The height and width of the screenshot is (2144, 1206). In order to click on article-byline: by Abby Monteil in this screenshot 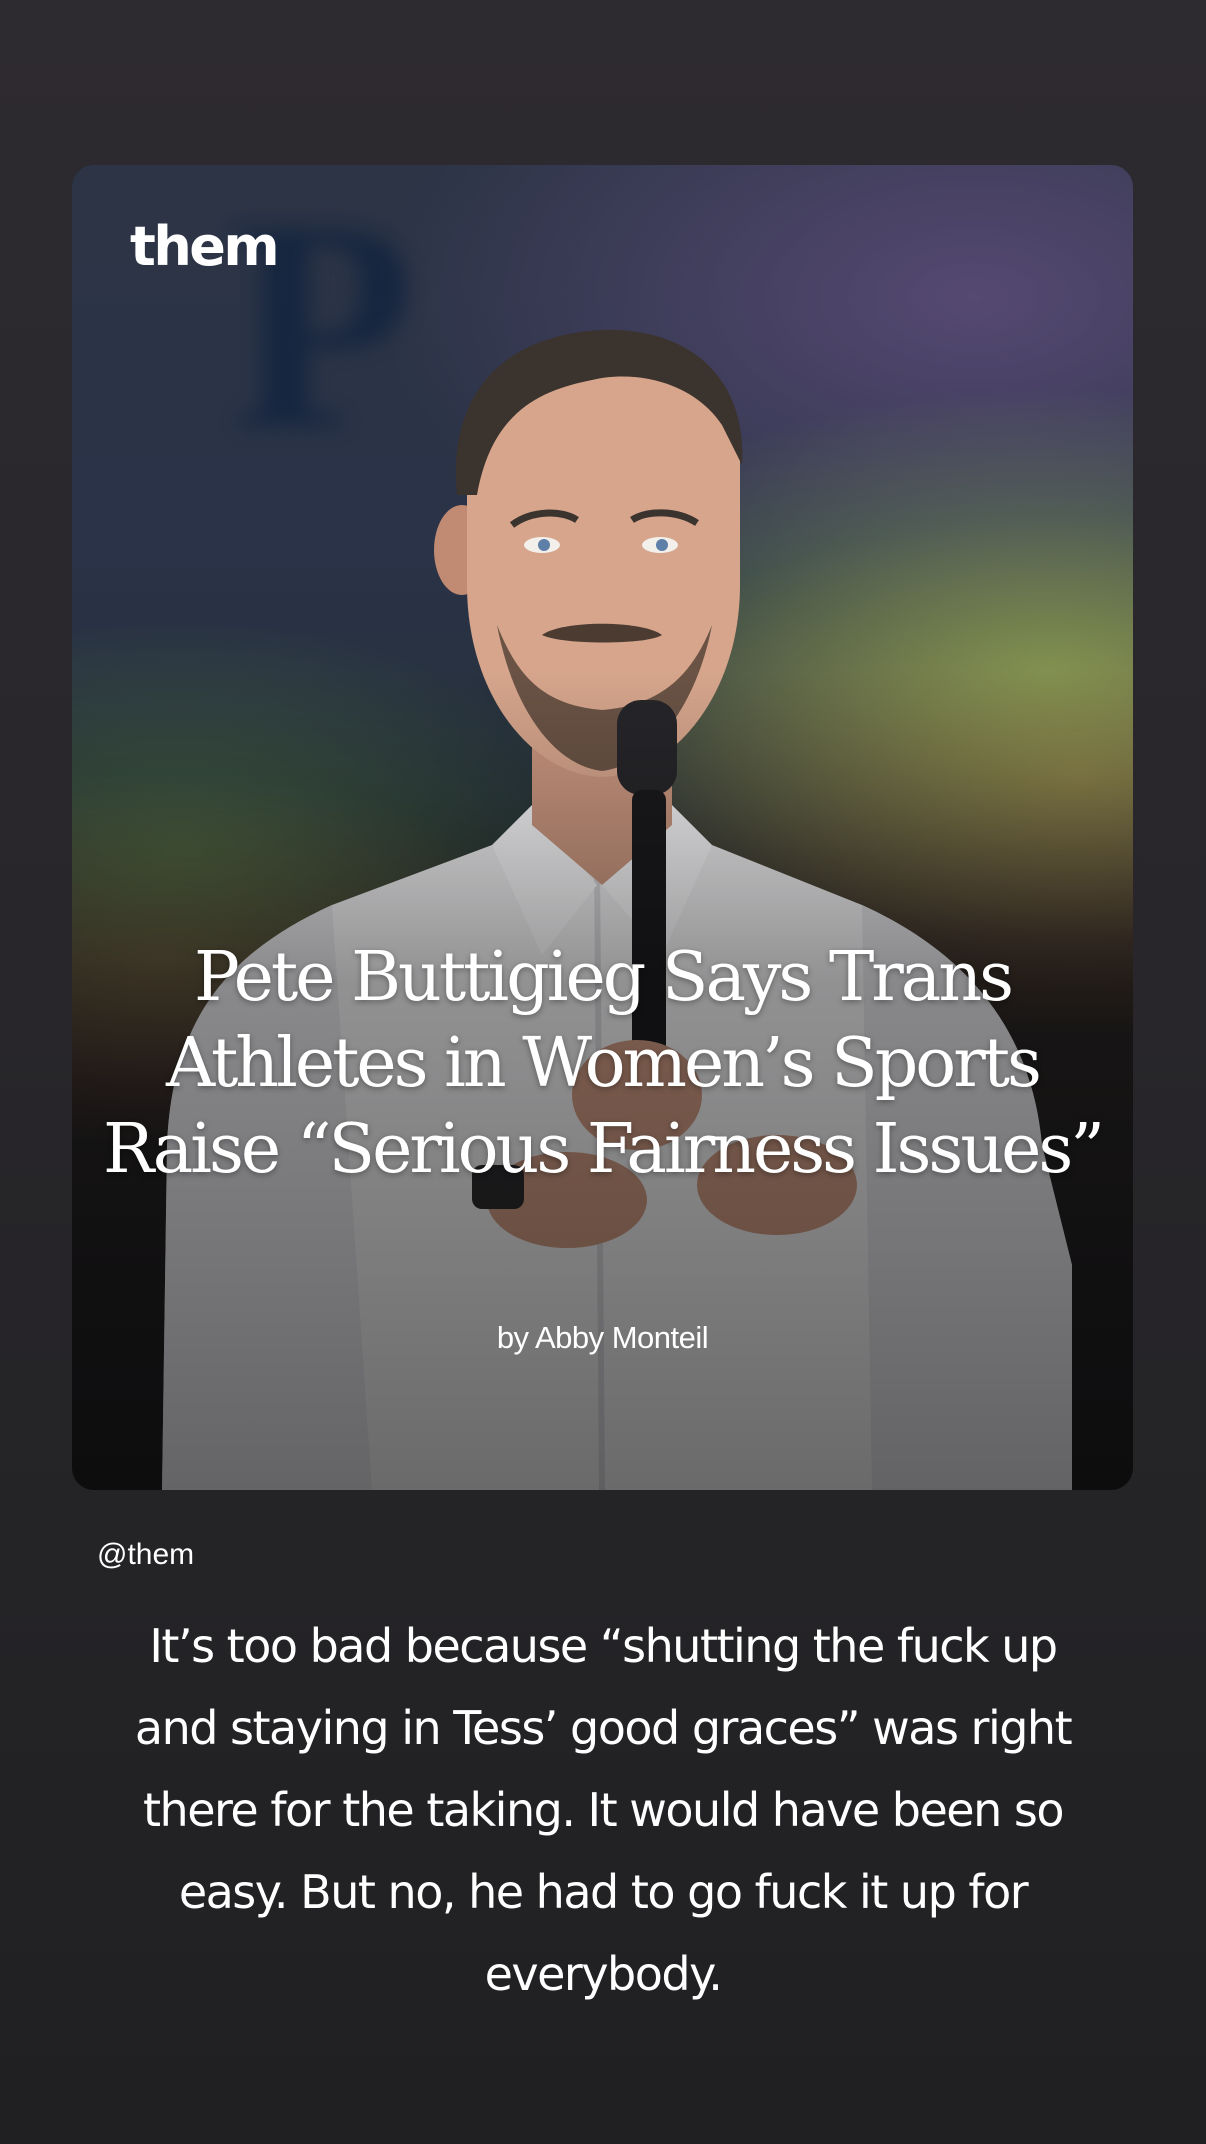, I will do `click(602, 1337)`.